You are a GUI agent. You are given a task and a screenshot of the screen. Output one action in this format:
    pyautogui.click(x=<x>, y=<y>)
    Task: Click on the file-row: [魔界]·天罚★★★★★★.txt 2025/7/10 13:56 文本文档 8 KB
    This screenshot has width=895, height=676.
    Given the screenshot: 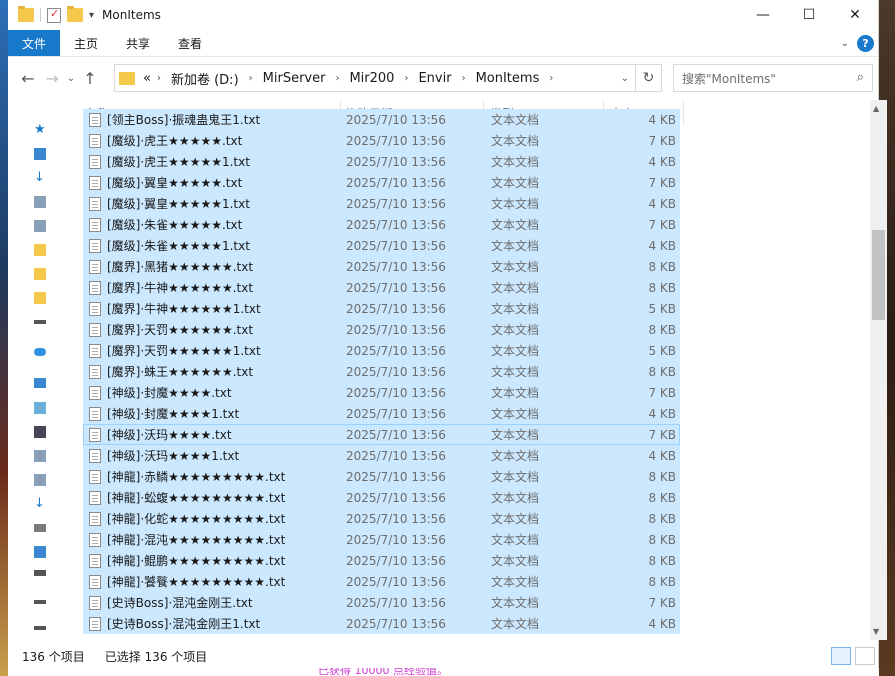 What is the action you would take?
    pyautogui.click(x=381, y=329)
    